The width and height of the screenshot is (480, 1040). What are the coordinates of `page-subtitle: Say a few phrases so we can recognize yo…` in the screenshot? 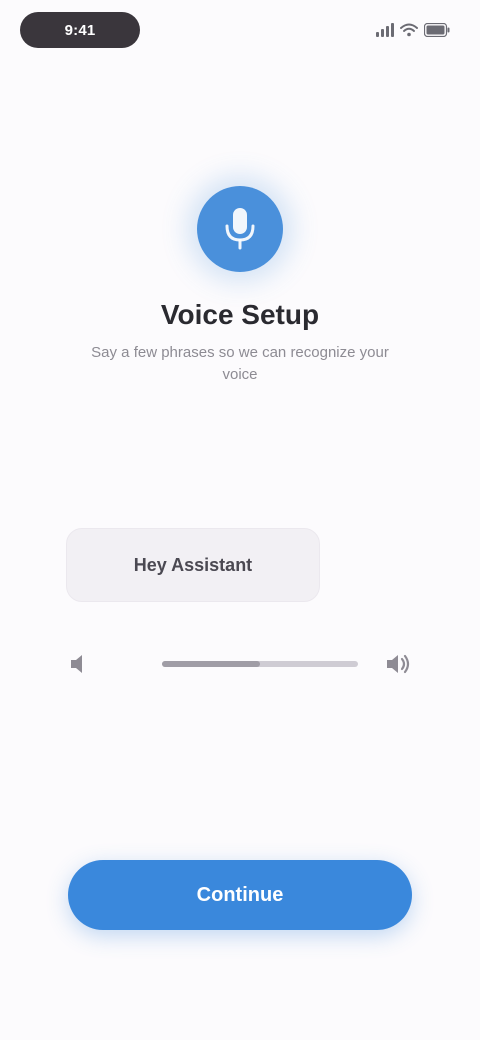 It's located at (240, 363).